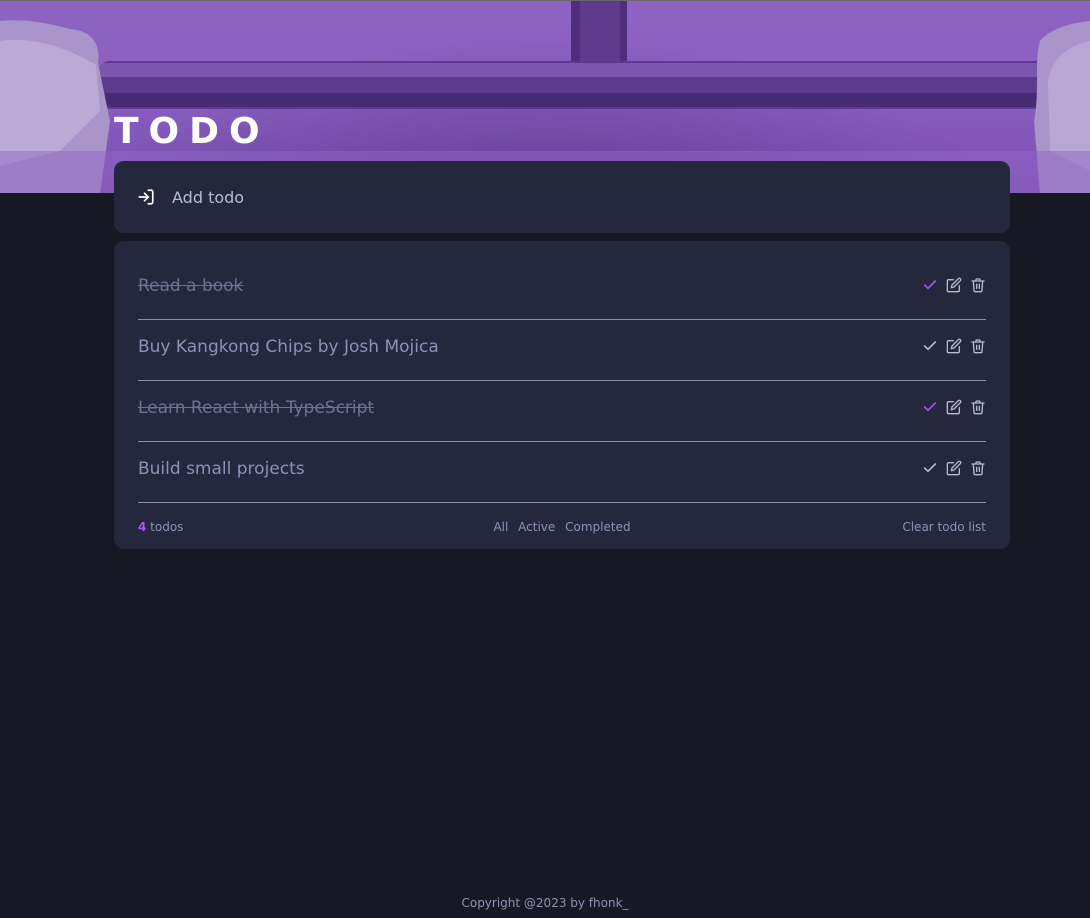  What do you see at coordinates (545, 903) in the screenshot?
I see `copyright-text: Copyright @2023 by fhonk_` at bounding box center [545, 903].